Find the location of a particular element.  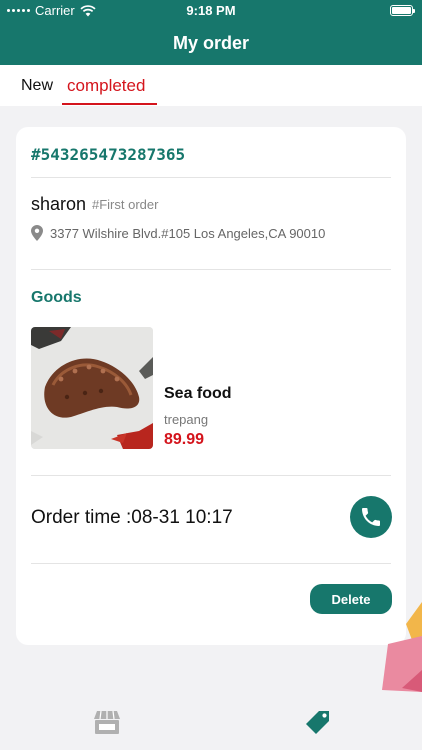

decorative-shape is located at coordinates (402, 647).